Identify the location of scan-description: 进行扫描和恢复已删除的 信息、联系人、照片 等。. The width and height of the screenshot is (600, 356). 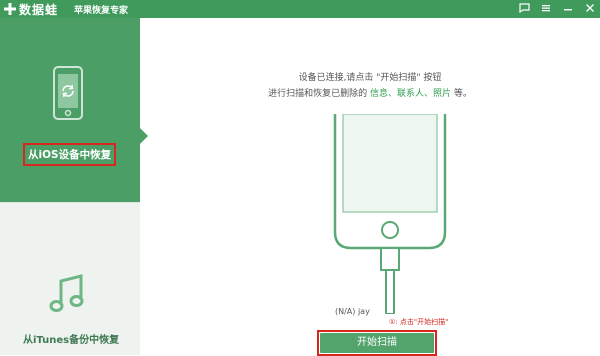
(370, 92).